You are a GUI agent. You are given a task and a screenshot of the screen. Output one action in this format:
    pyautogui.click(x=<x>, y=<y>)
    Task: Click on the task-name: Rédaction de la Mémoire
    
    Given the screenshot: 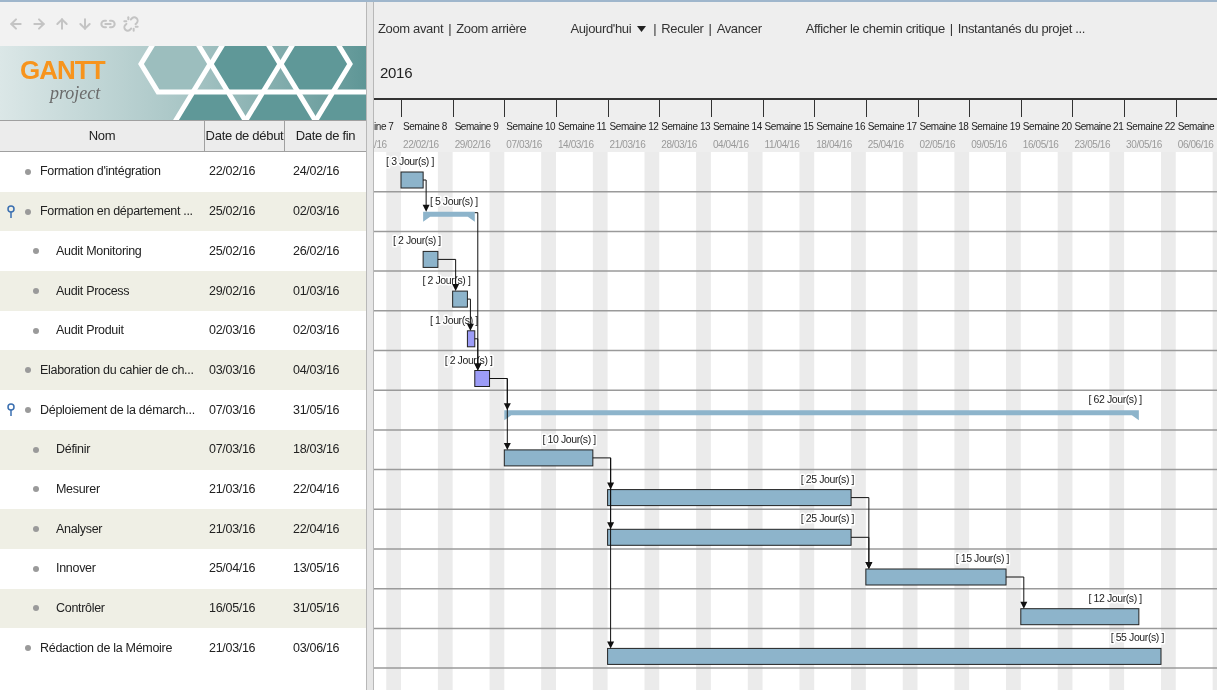 What is the action you would take?
    pyautogui.click(x=106, y=648)
    